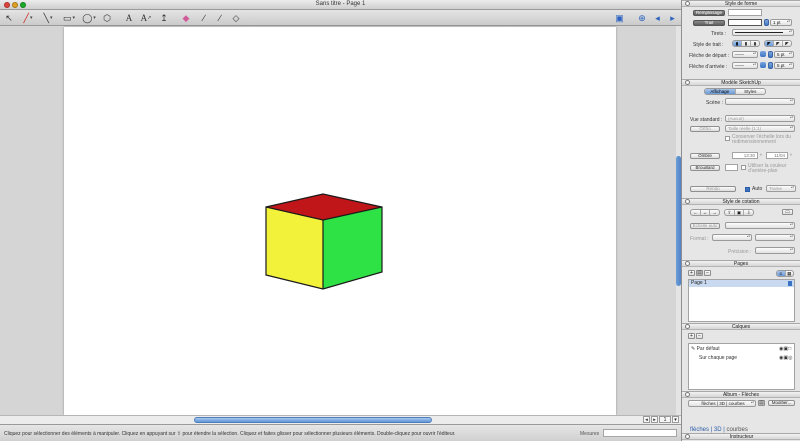 This screenshot has width=800, height=441. What do you see at coordinates (186, 18) in the screenshot?
I see `eraser-icon: ◆` at bounding box center [186, 18].